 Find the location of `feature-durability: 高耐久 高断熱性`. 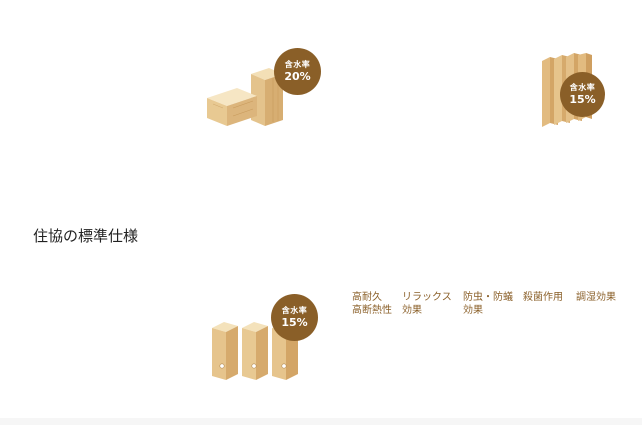

feature-durability: 高耐久 高断熱性 is located at coordinates (372, 304).